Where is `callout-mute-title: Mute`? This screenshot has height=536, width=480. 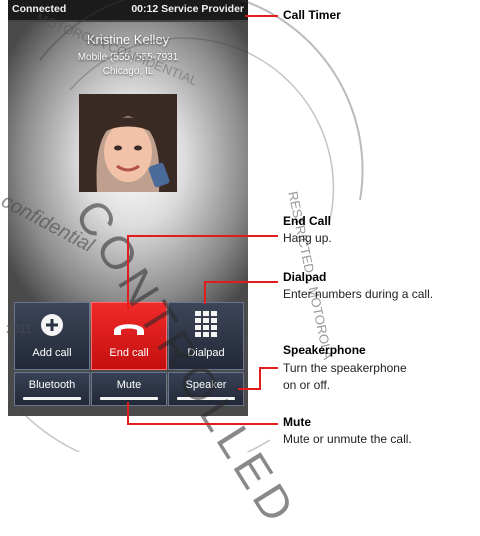 callout-mute-title: Mute is located at coordinates (297, 422).